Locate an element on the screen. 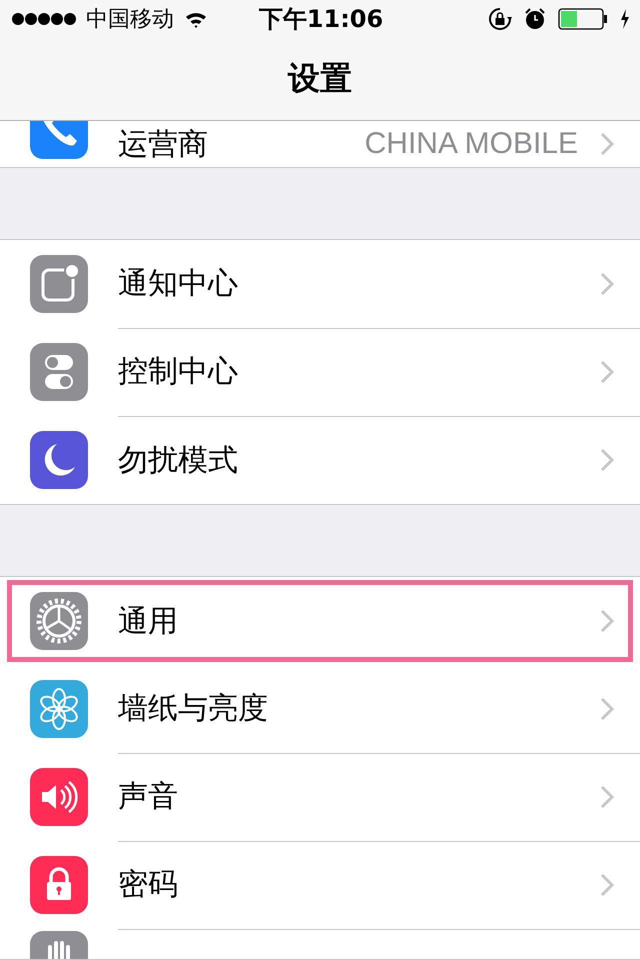 This screenshot has width=640, height=960. row-value: CHINA MOBILE is located at coordinates (471, 144).